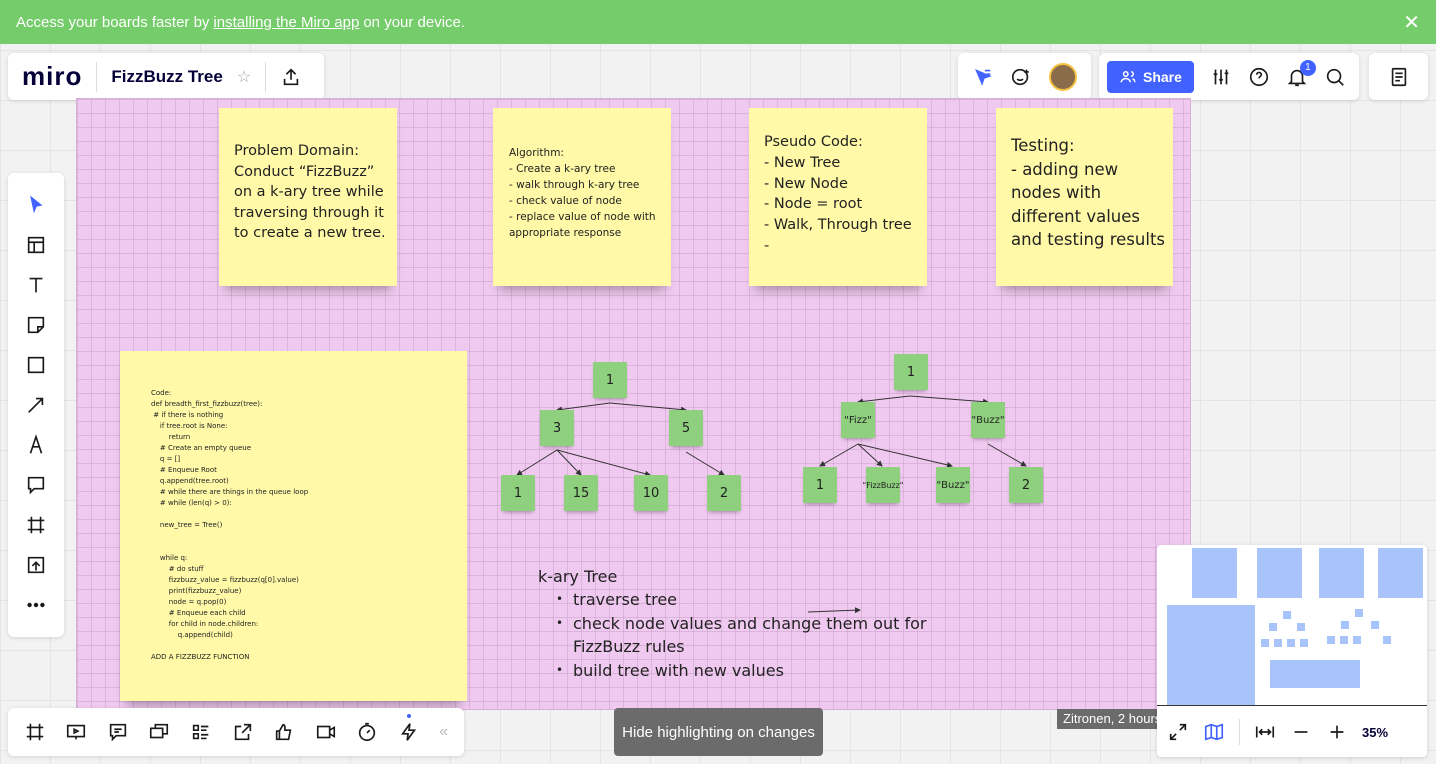 Image resolution: width=1436 pixels, height=764 pixels. What do you see at coordinates (184, 470) in the screenshot?
I see `code-line: # Enqueue Root` at bounding box center [184, 470].